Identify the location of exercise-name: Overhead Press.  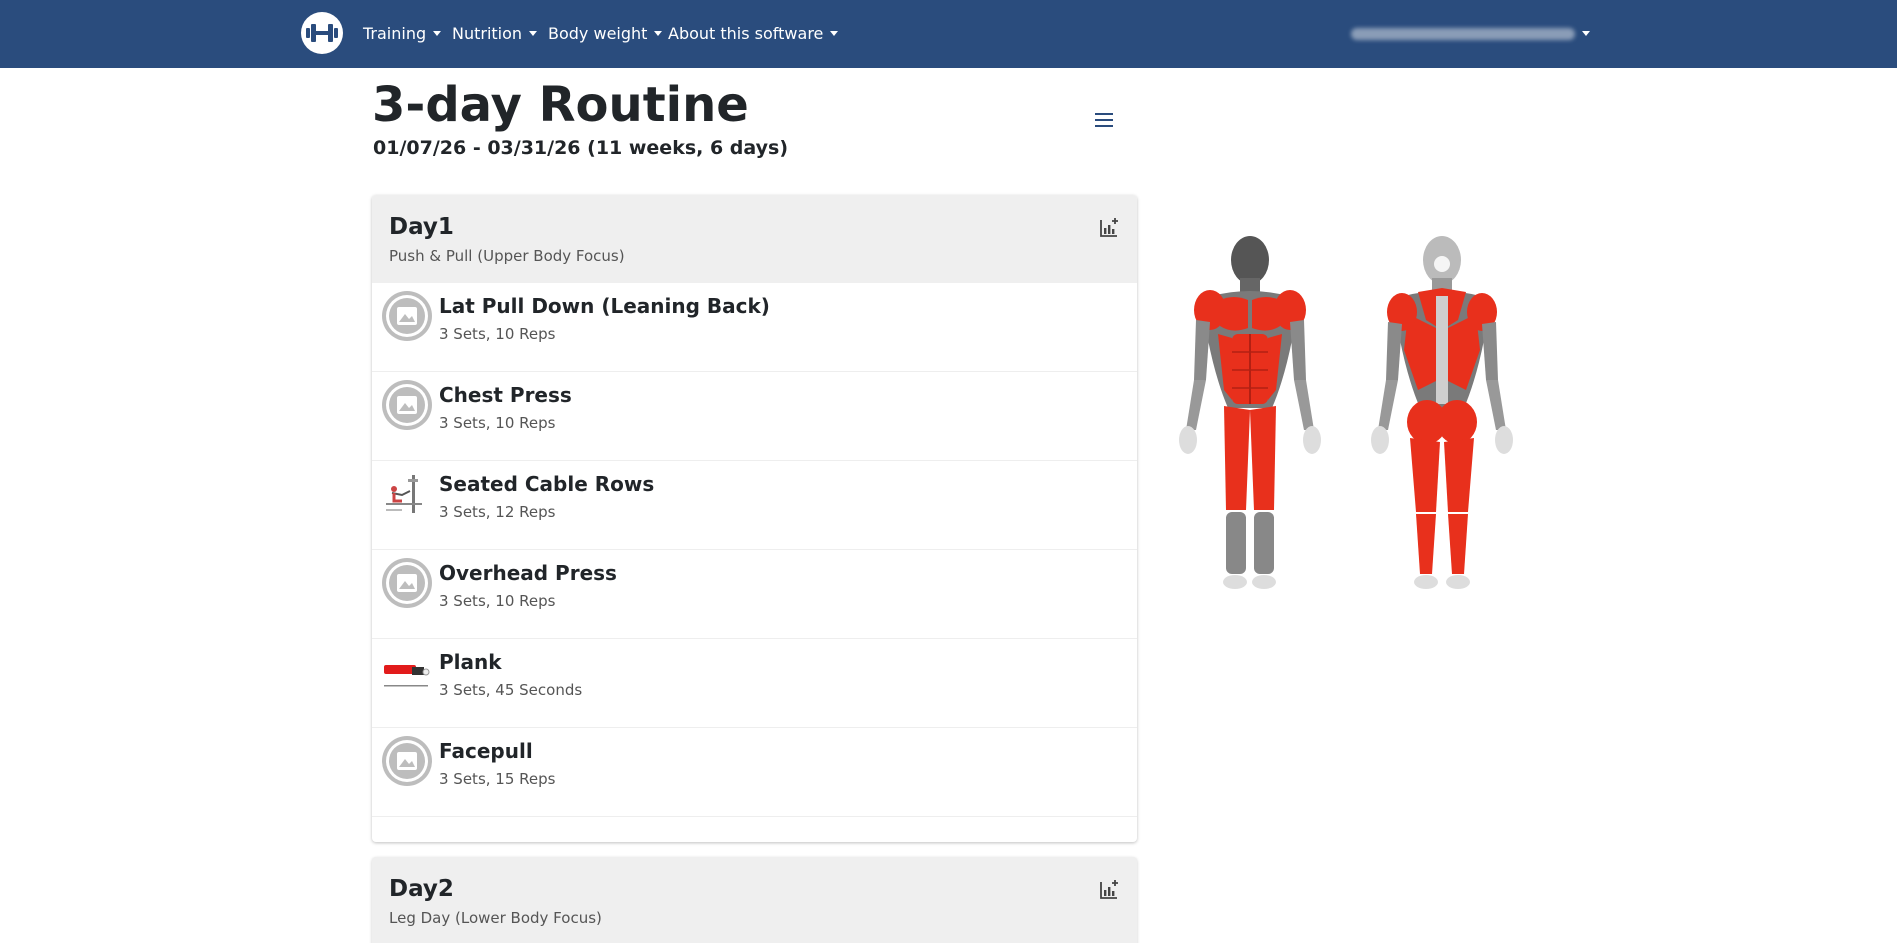
(528, 573).